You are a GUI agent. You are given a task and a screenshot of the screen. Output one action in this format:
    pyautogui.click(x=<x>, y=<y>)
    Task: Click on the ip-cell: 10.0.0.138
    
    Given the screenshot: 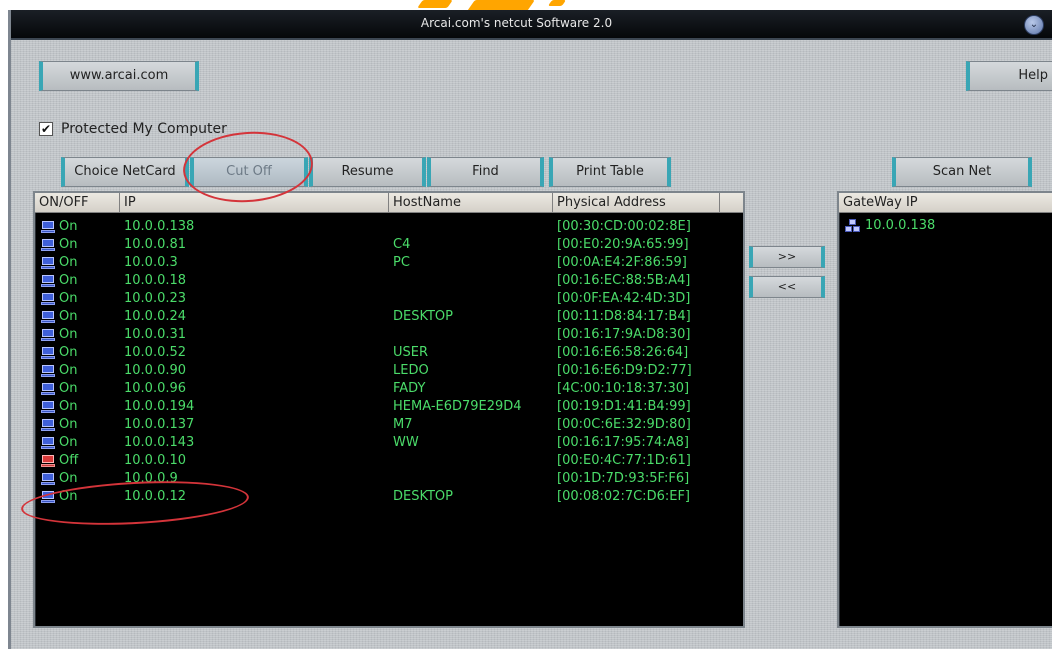 What is the action you would take?
    pyautogui.click(x=159, y=226)
    